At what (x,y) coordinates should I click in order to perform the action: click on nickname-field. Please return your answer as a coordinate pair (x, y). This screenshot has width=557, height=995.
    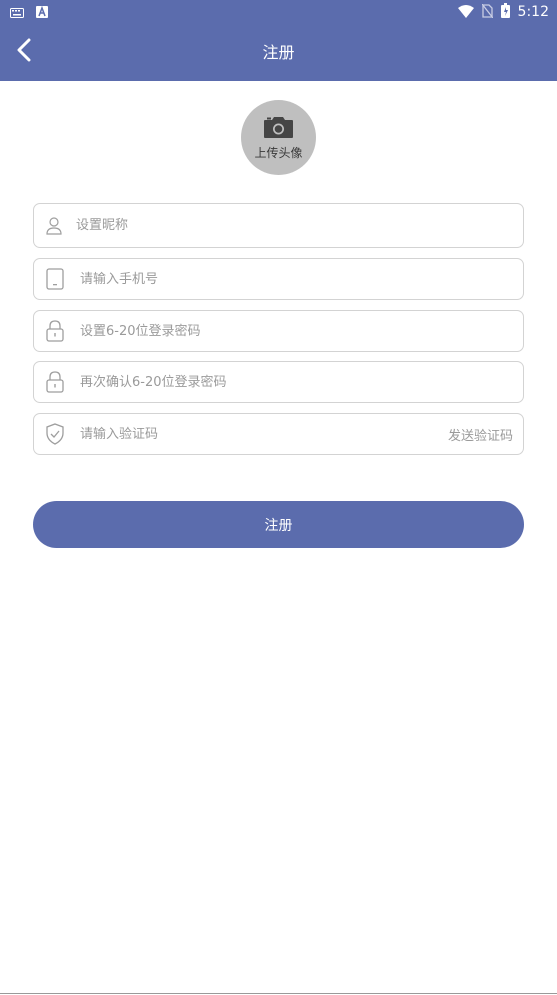
    Looking at the image, I should click on (278, 225).